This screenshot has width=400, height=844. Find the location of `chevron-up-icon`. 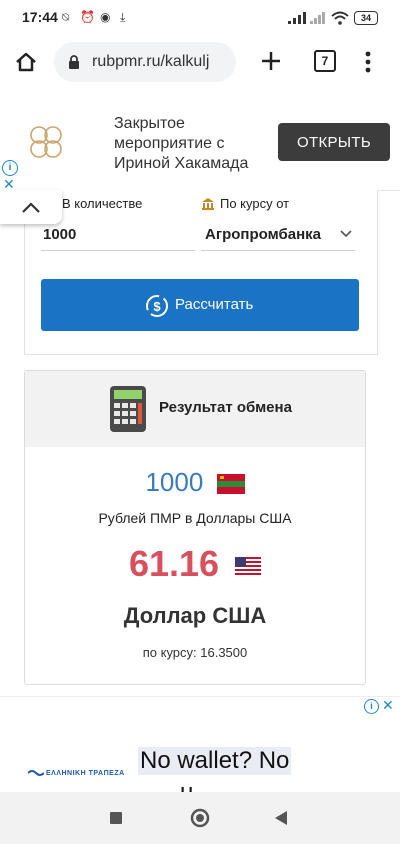

chevron-up-icon is located at coordinates (31, 207).